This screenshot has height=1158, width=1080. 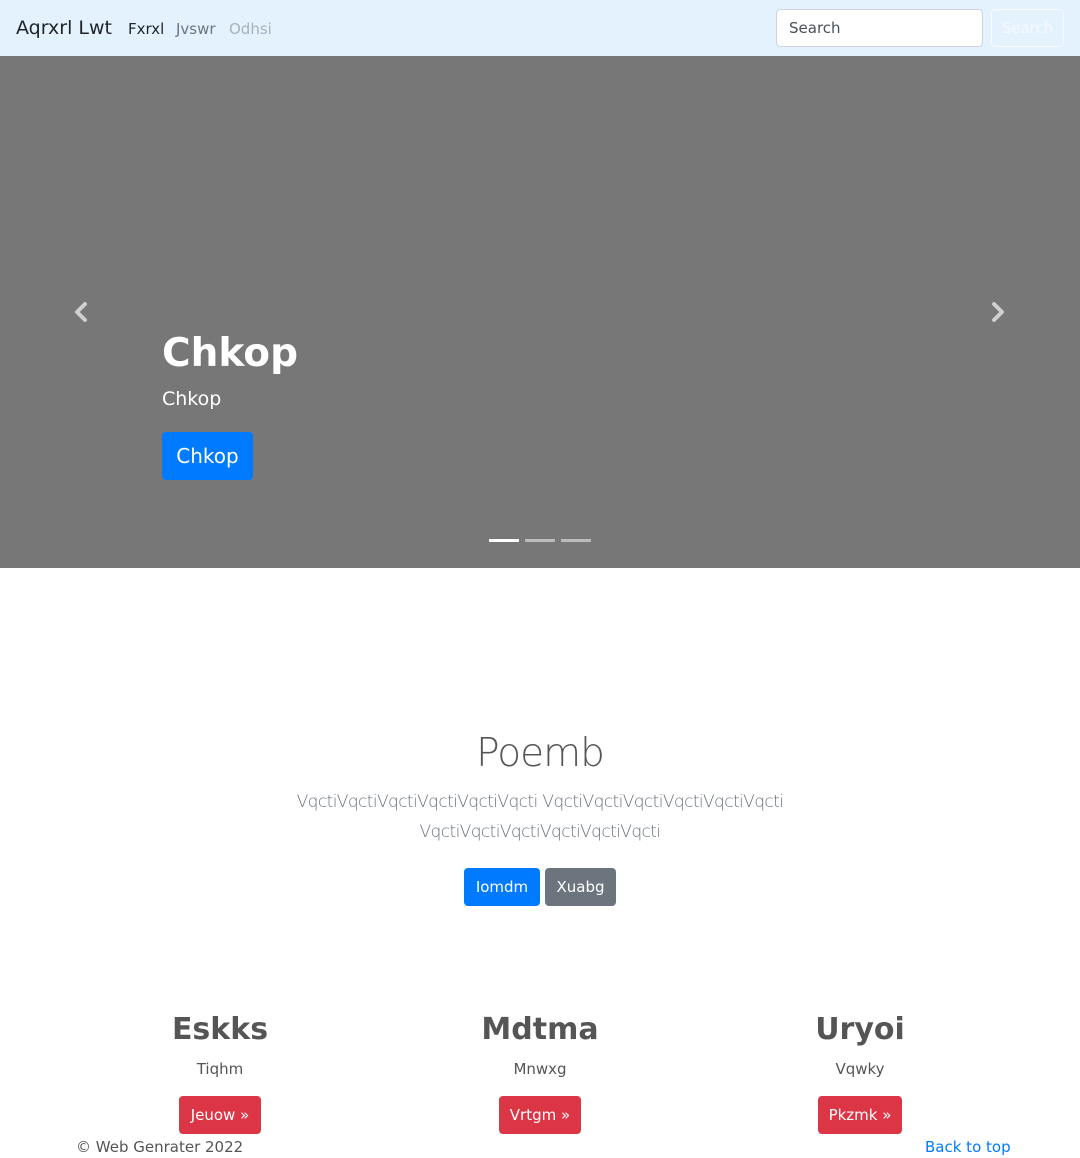 I want to click on carousel-caption-text: Chkop, so click(x=192, y=399).